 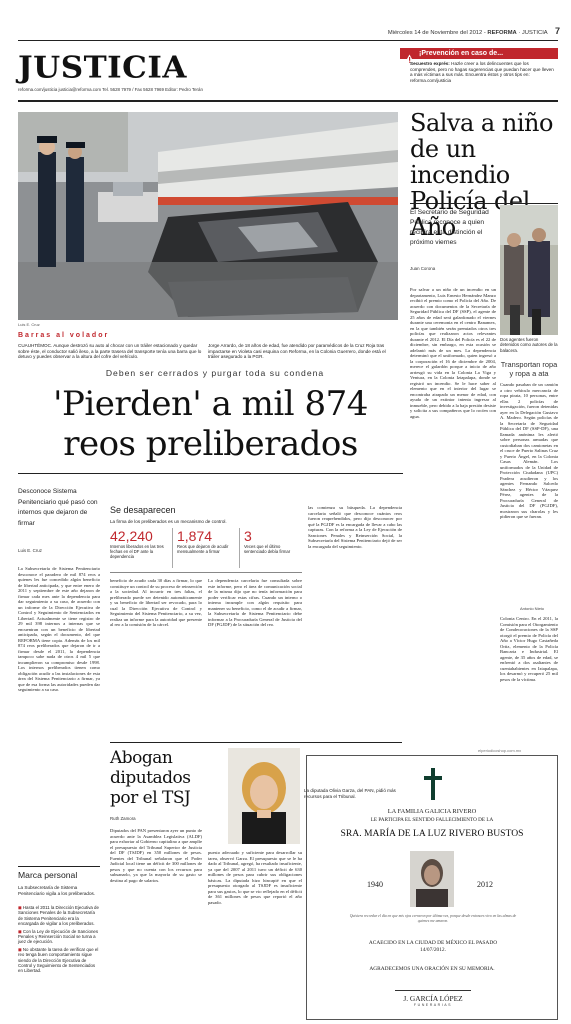 I want to click on obituary-name: SRA. MARÍA DE LA LUZ RIVERO BUSTOS, so click(x=432, y=833).